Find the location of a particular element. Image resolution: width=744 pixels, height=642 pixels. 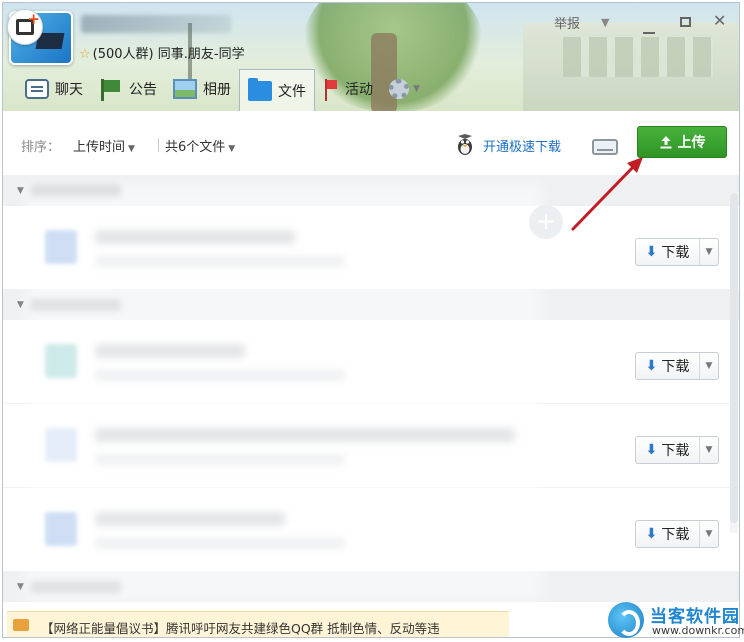

add-app-badge: + is located at coordinates (25, 27).